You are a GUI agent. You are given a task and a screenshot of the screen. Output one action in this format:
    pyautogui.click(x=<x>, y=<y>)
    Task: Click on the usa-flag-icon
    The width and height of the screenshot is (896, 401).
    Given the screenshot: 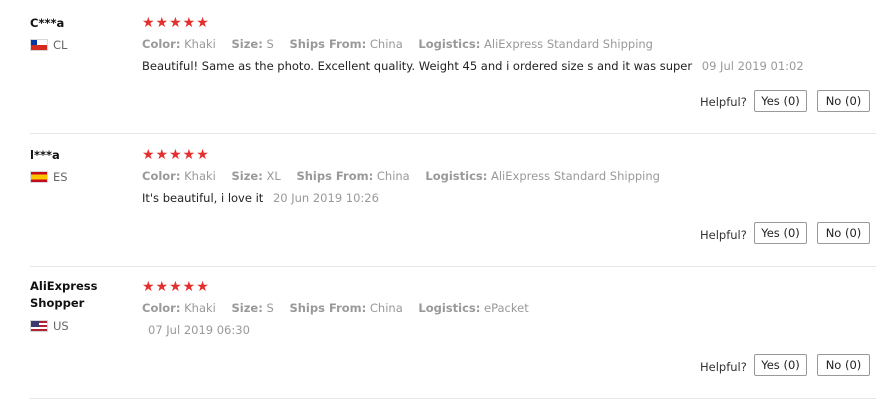 What is the action you would take?
    pyautogui.click(x=39, y=326)
    